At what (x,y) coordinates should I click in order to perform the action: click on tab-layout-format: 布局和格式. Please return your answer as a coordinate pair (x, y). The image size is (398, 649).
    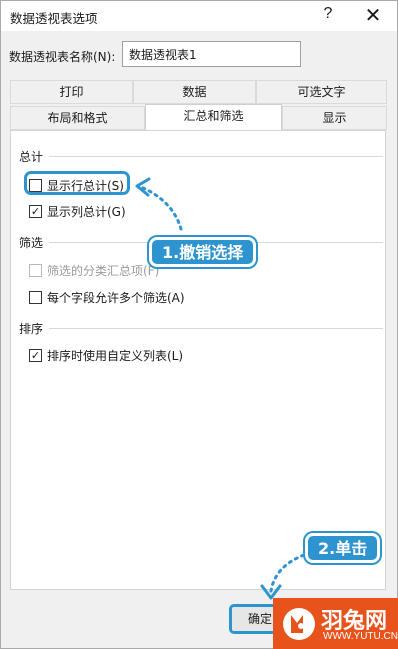
    Looking at the image, I should click on (77, 118).